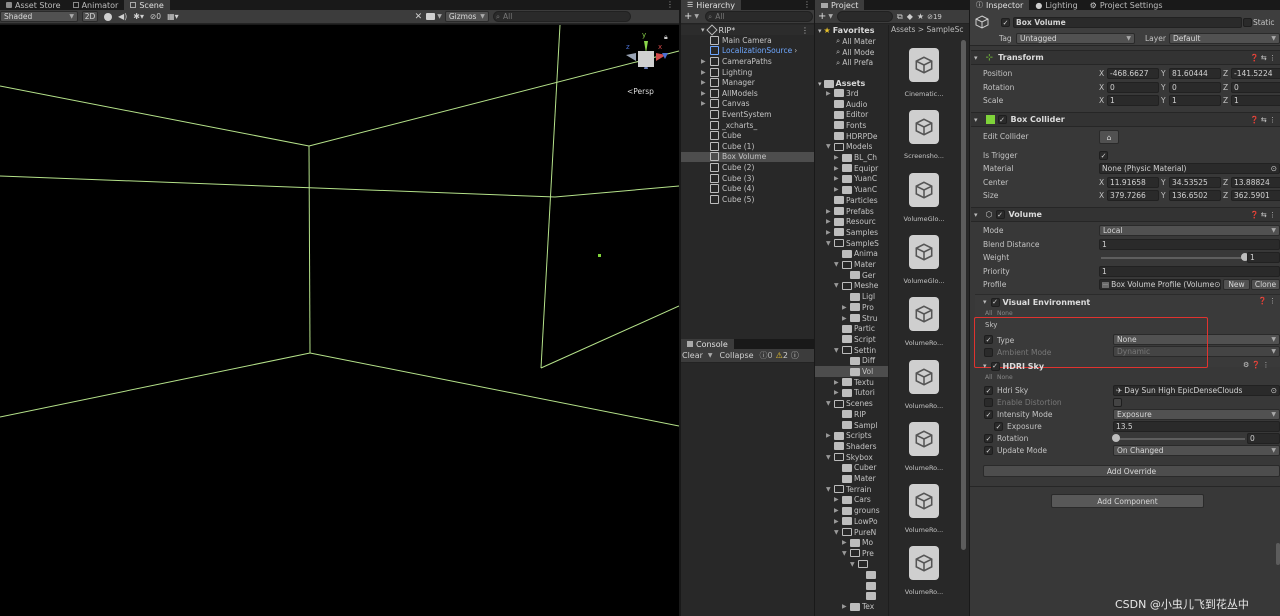 This screenshot has height=616, width=1280. I want to click on scene-menu-icon: ⋮, so click(805, 30).